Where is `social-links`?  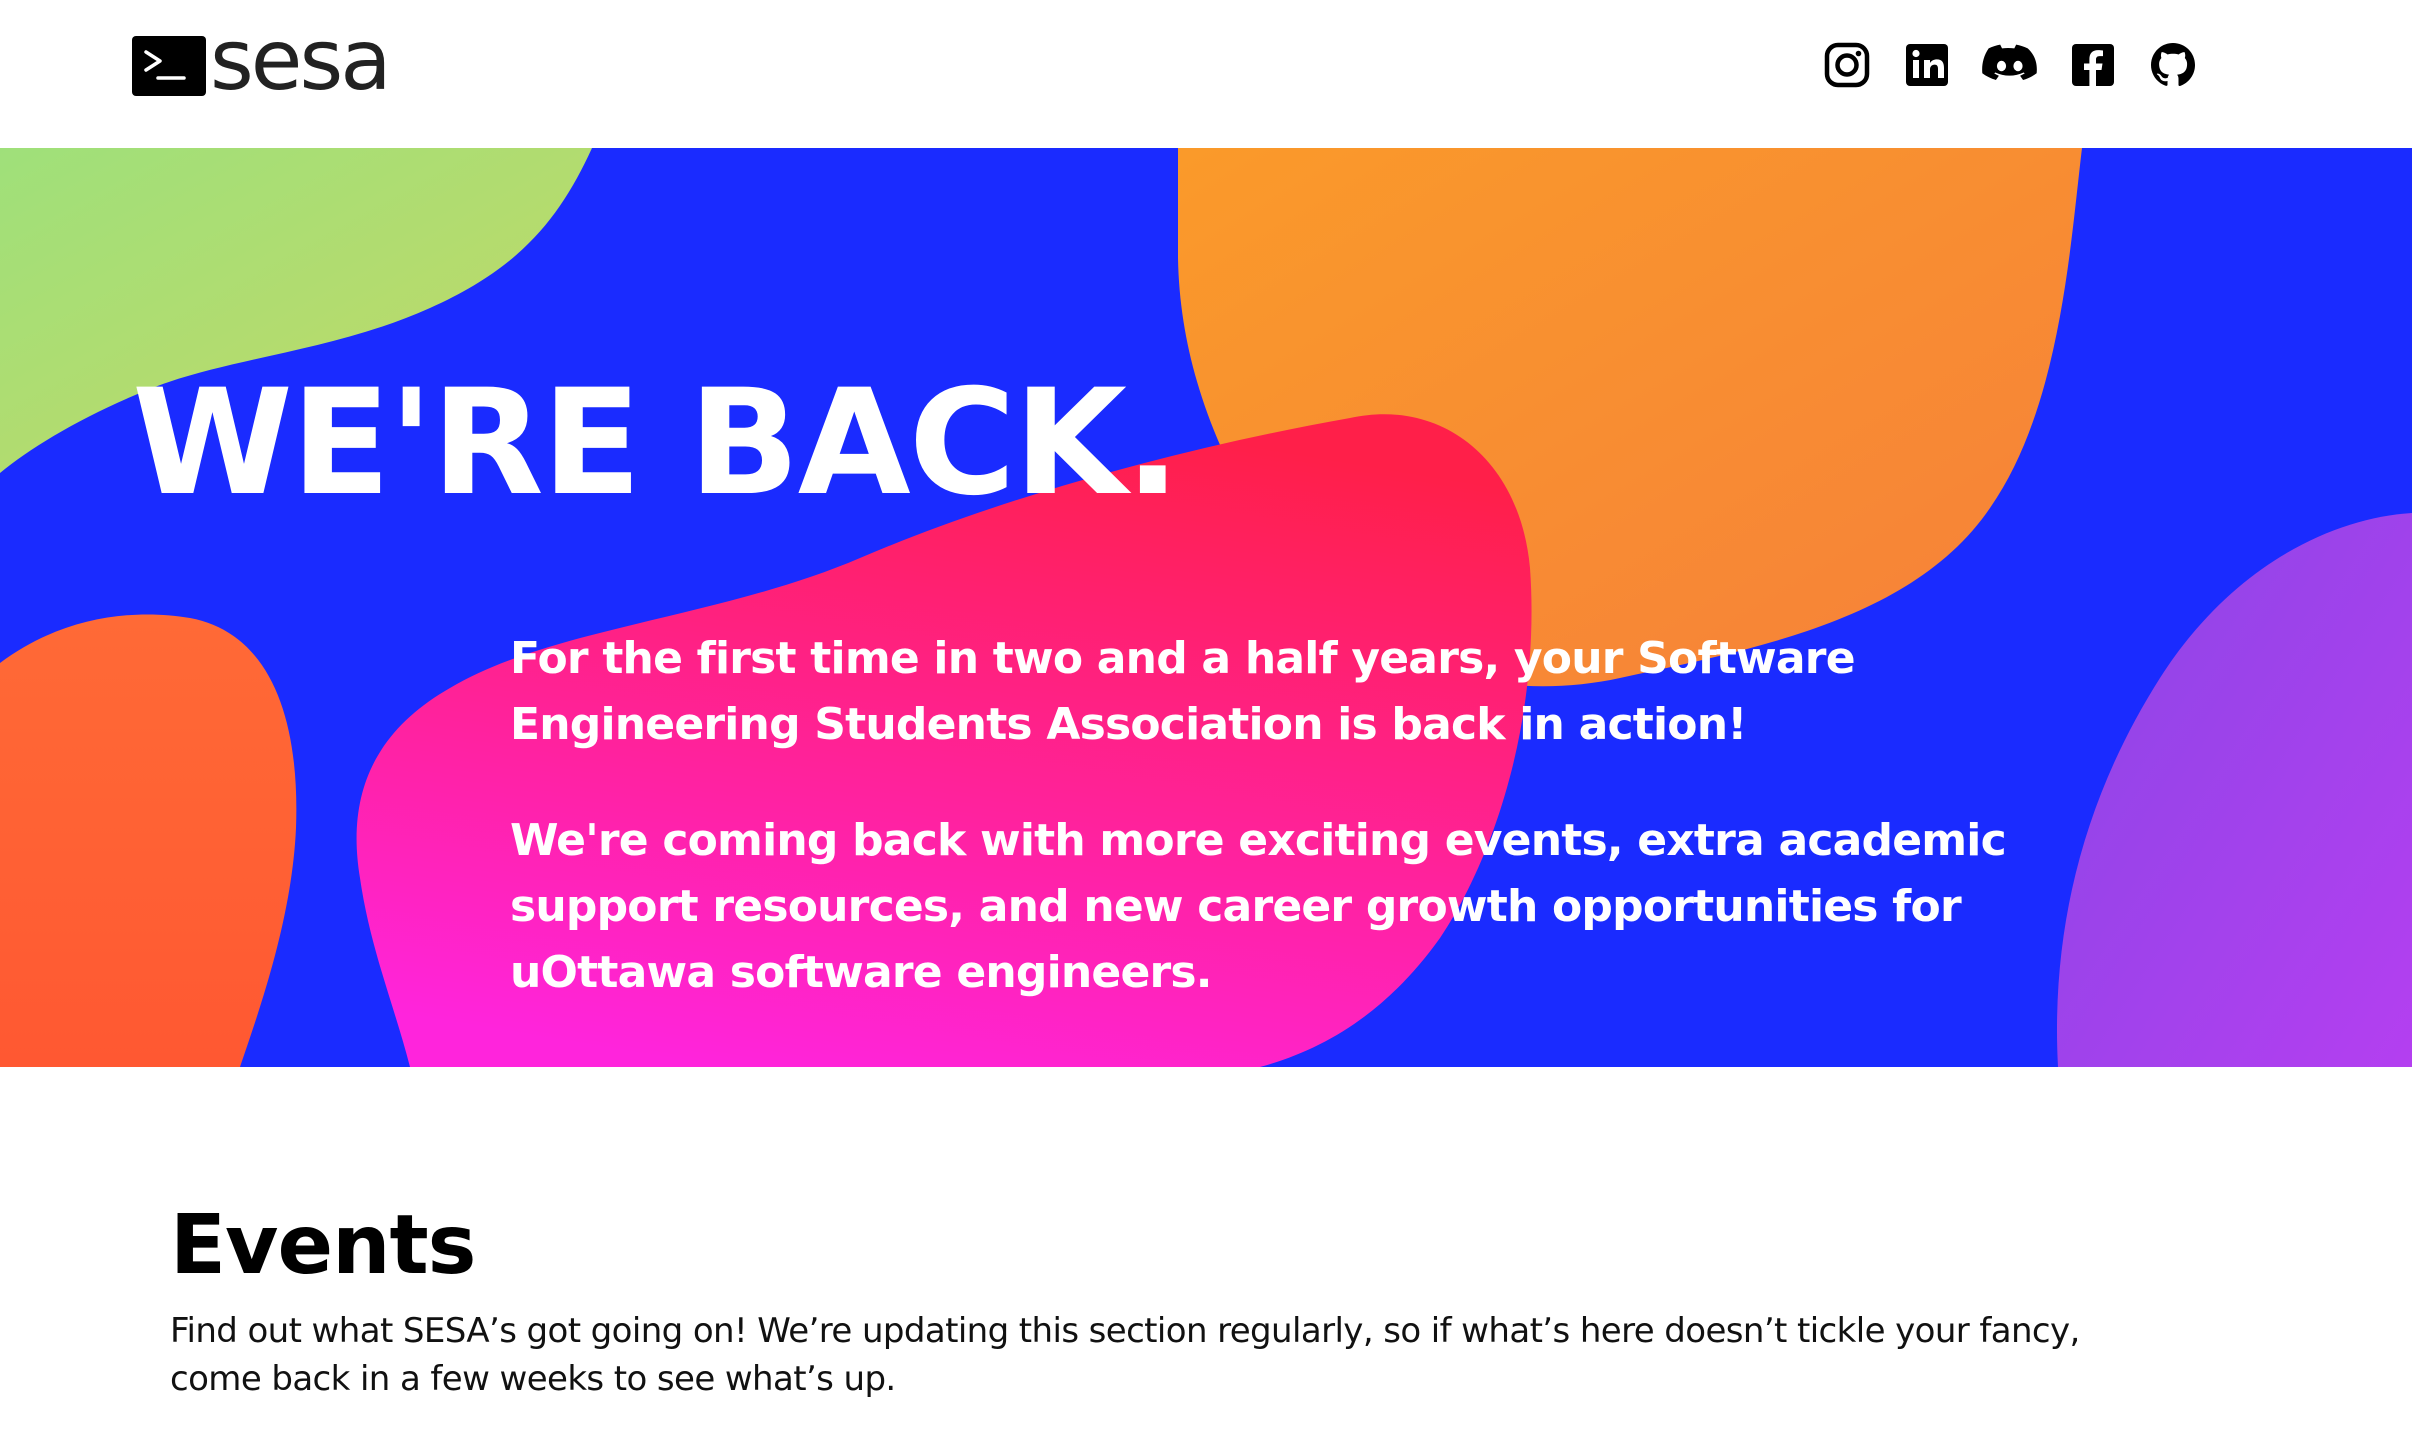
social-links is located at coordinates (2010, 65).